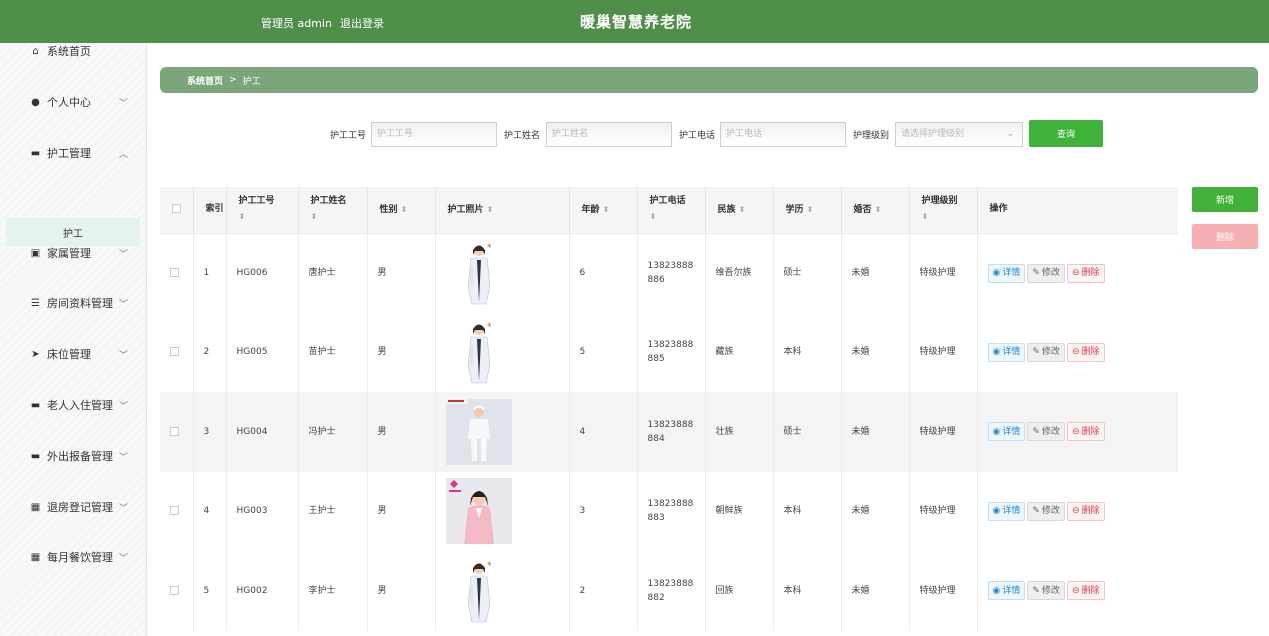 This screenshot has width=1269, height=636. What do you see at coordinates (582, 431) in the screenshot?
I see `cell-age-value: 4` at bounding box center [582, 431].